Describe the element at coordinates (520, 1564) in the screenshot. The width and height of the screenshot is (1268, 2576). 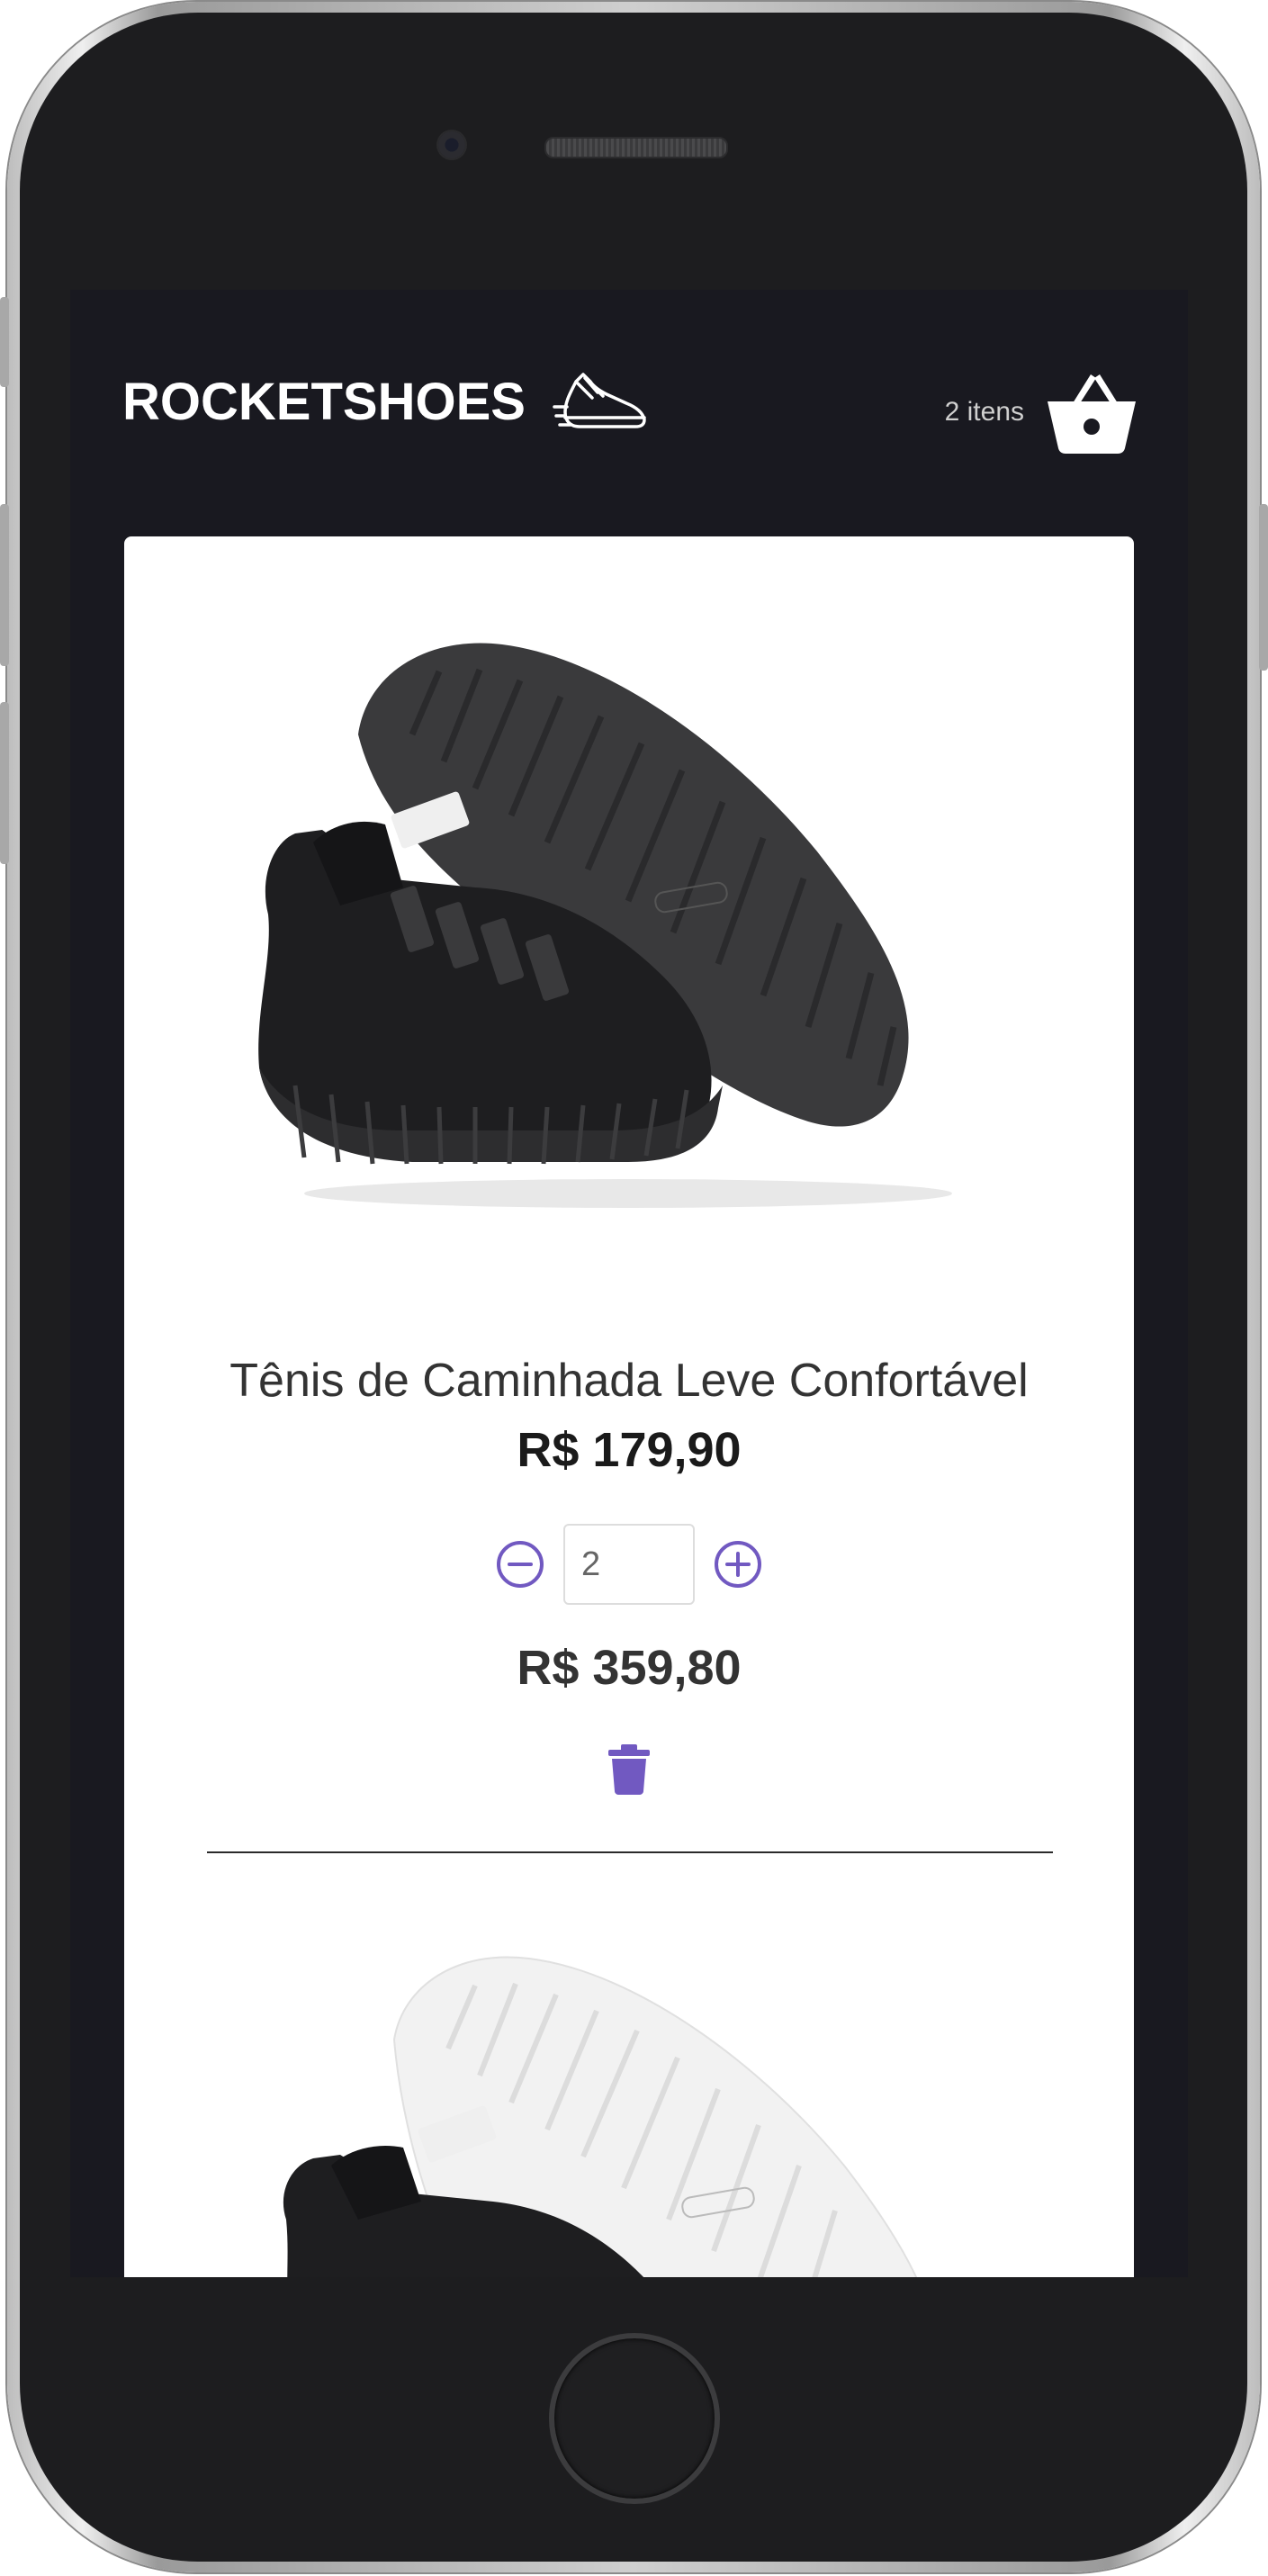
I see `decrement-icon` at that location.